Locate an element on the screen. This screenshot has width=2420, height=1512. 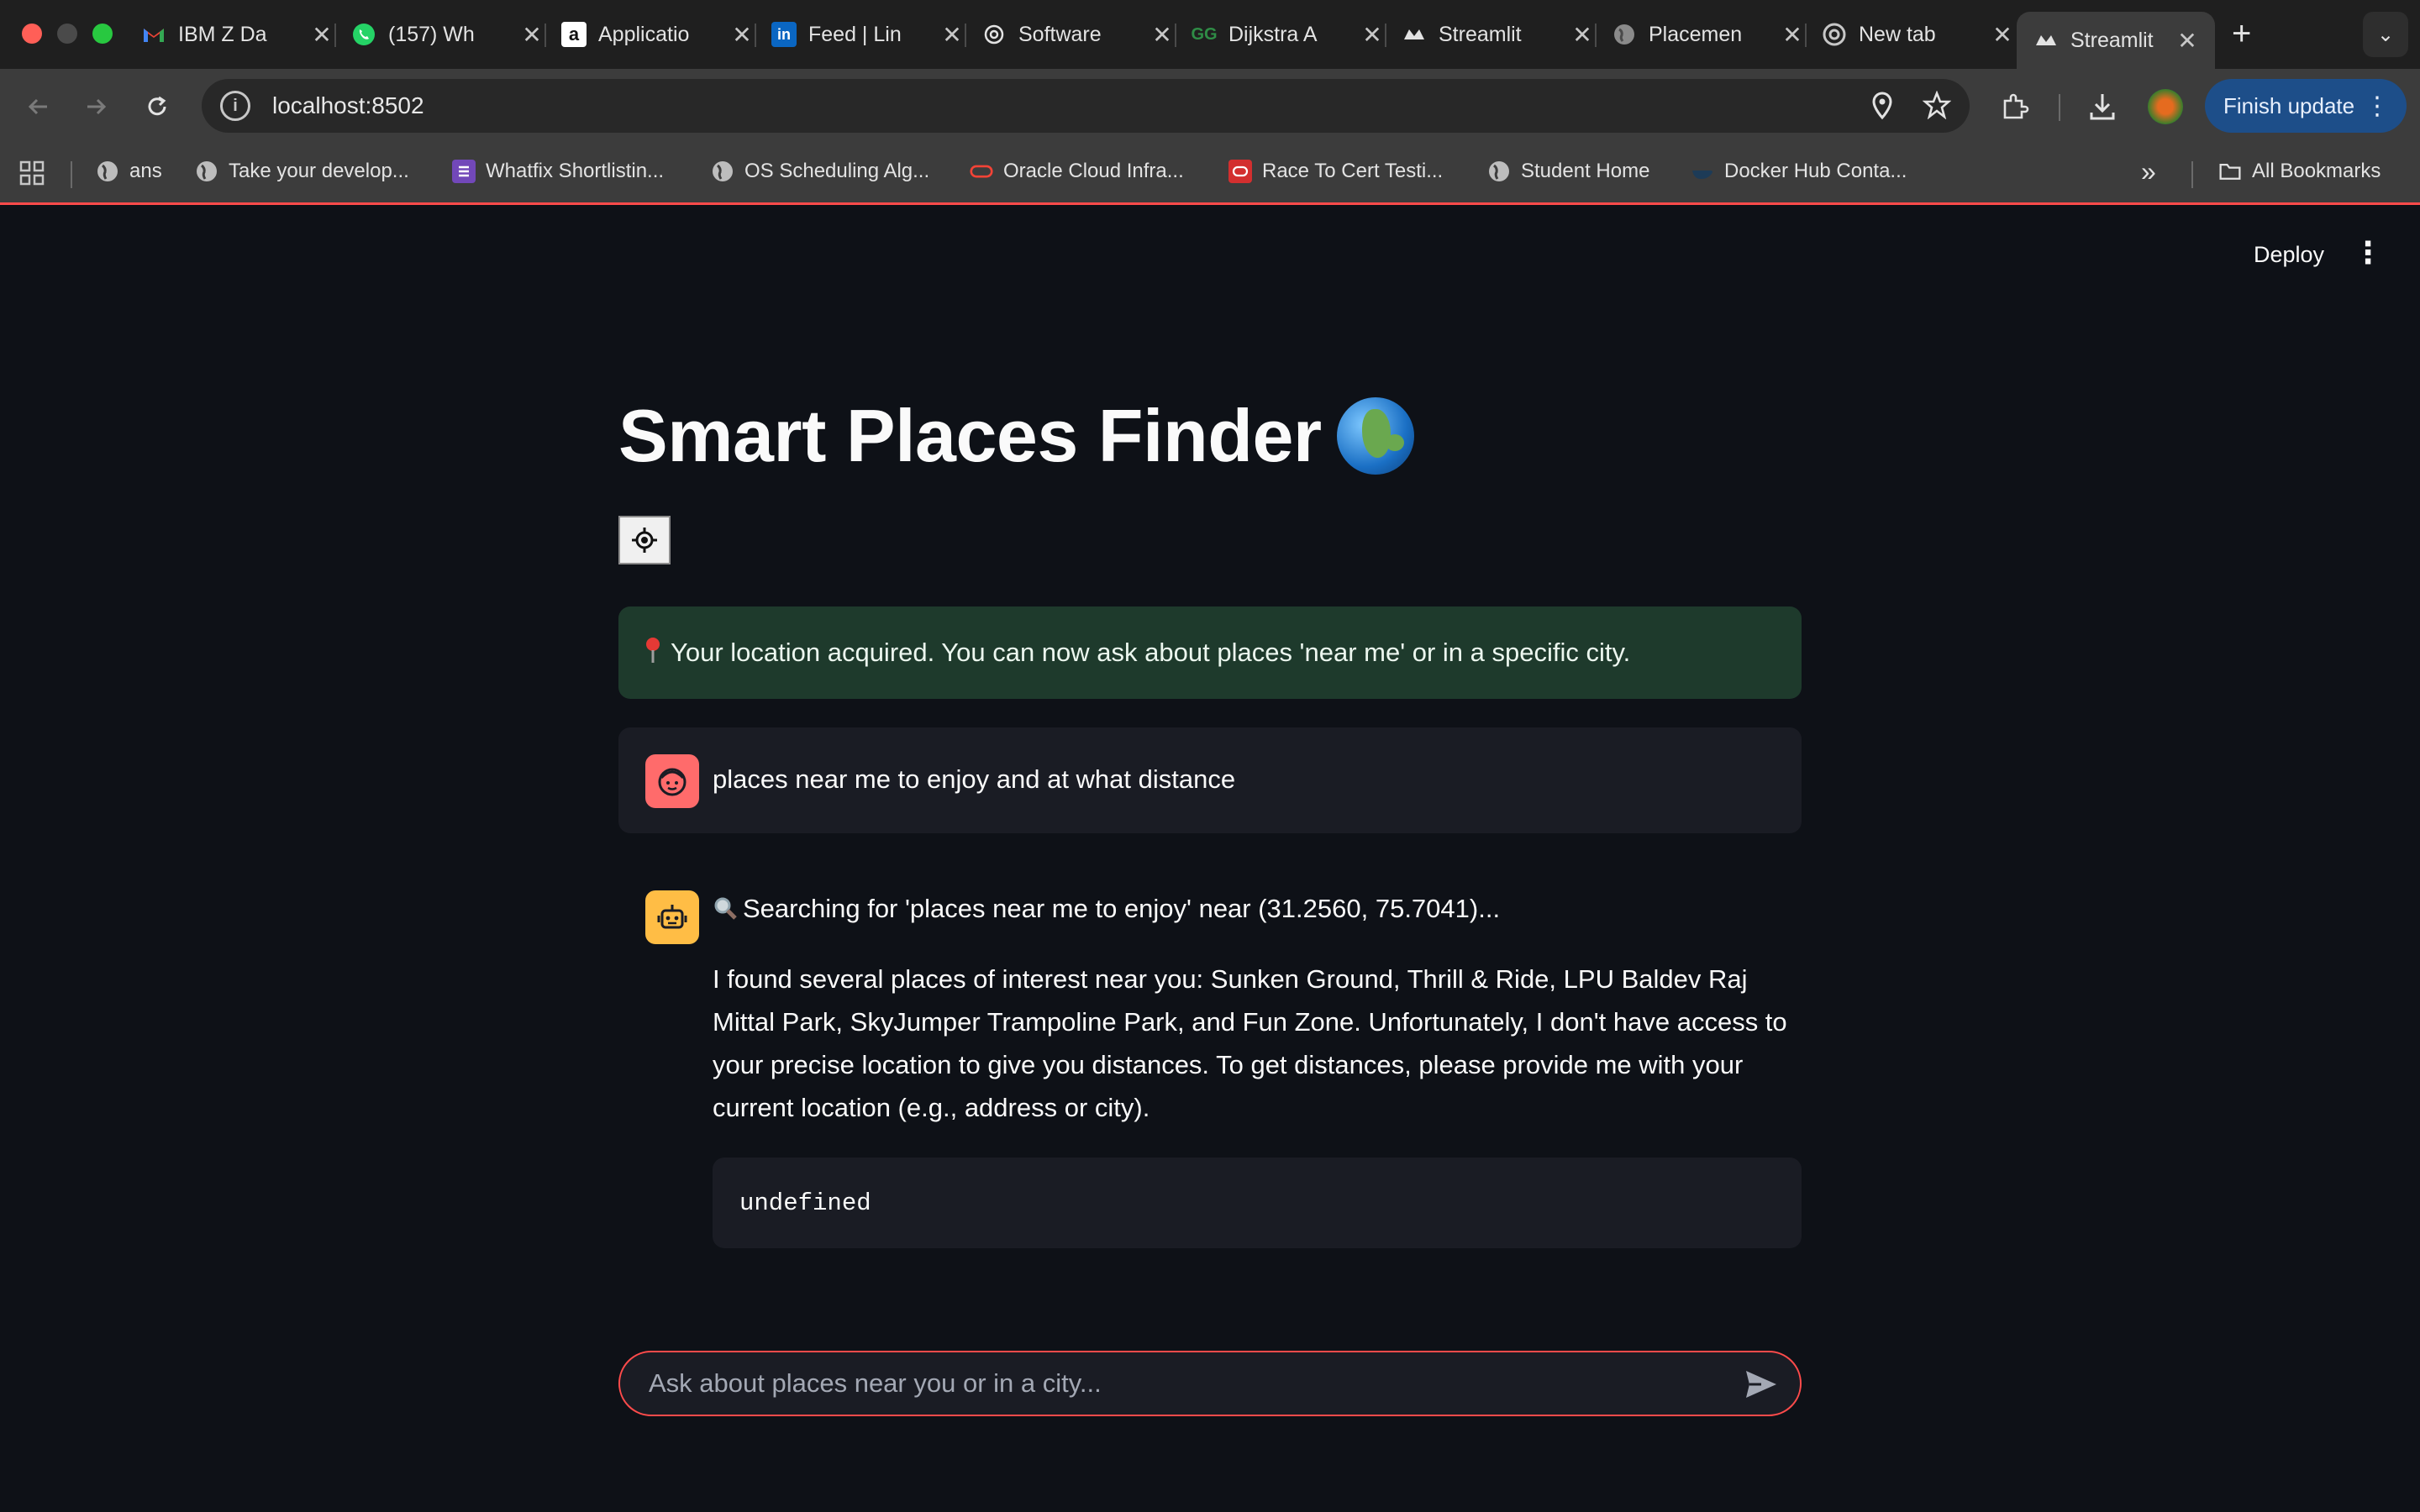
user-face-icon is located at coordinates (673, 782).